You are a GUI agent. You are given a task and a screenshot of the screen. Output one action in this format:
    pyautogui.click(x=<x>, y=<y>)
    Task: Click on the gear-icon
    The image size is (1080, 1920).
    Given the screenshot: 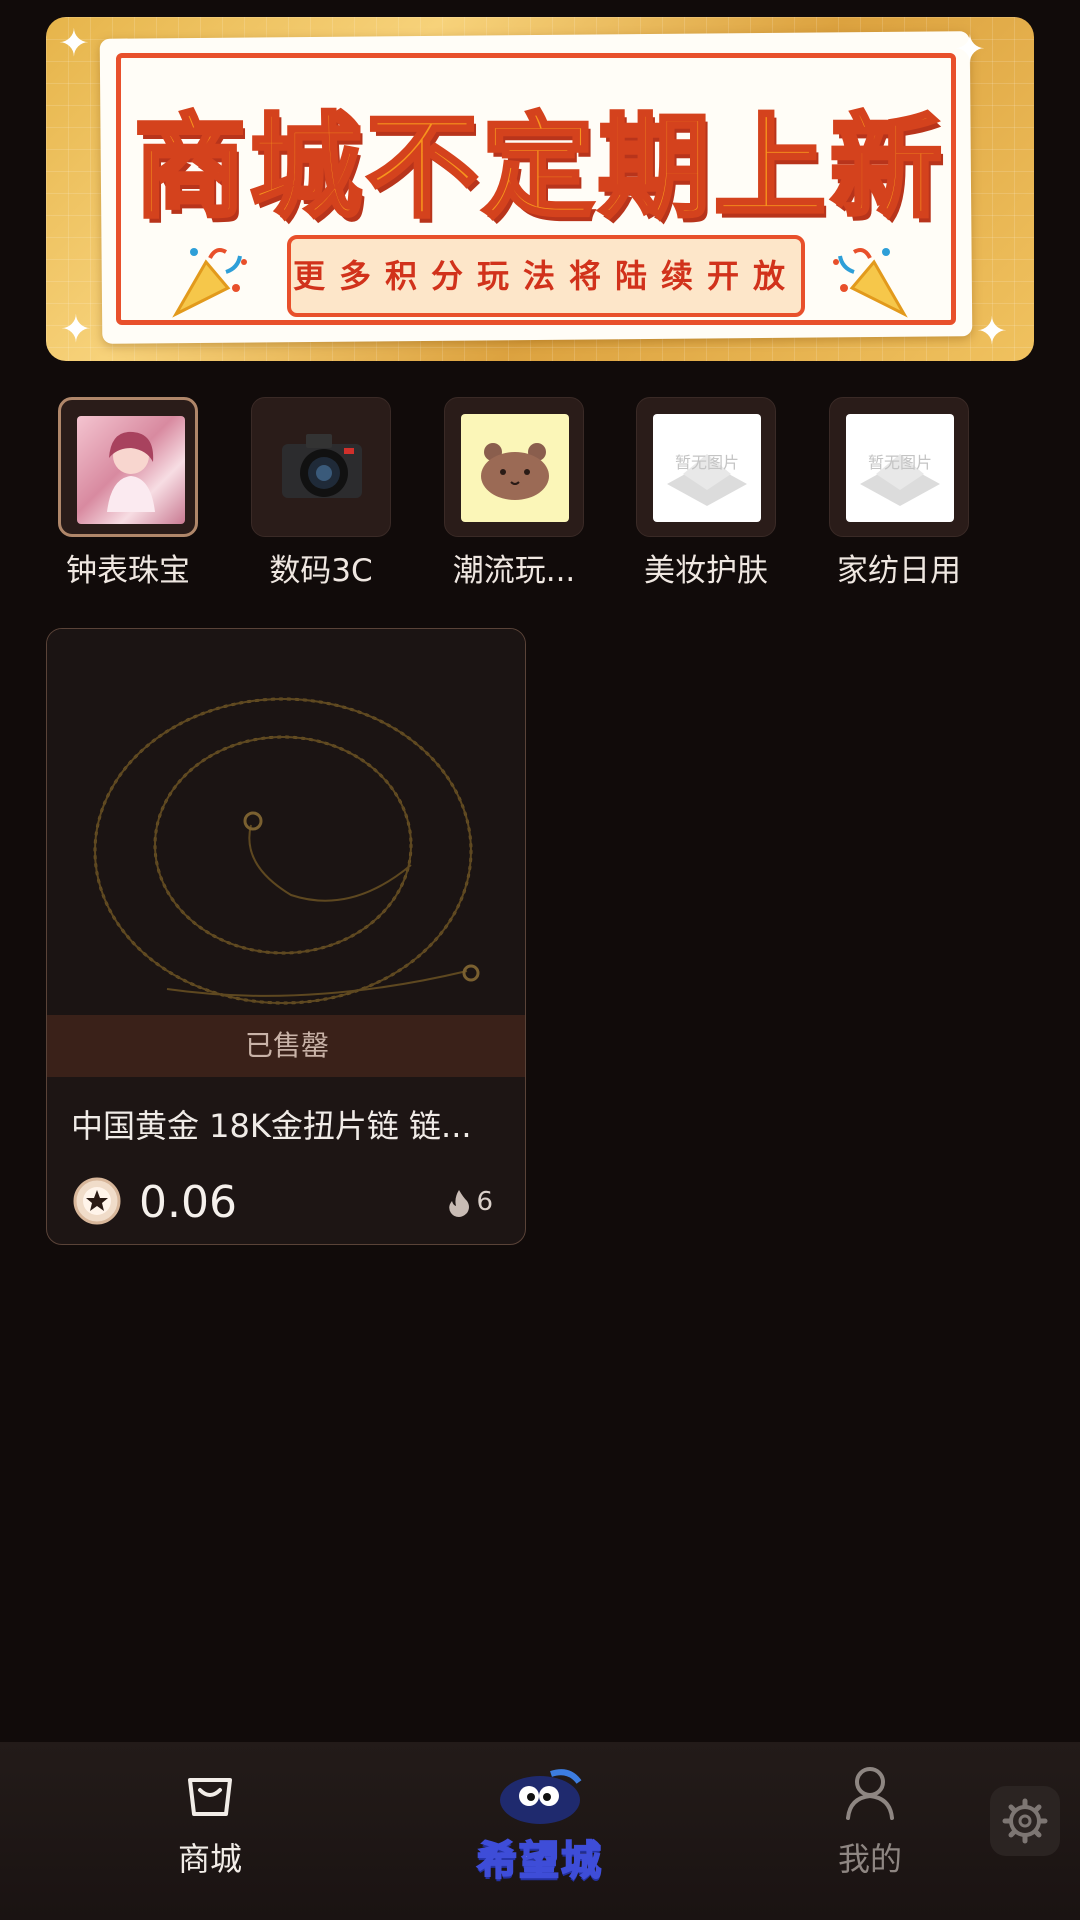 What is the action you would take?
    pyautogui.click(x=1025, y=1821)
    